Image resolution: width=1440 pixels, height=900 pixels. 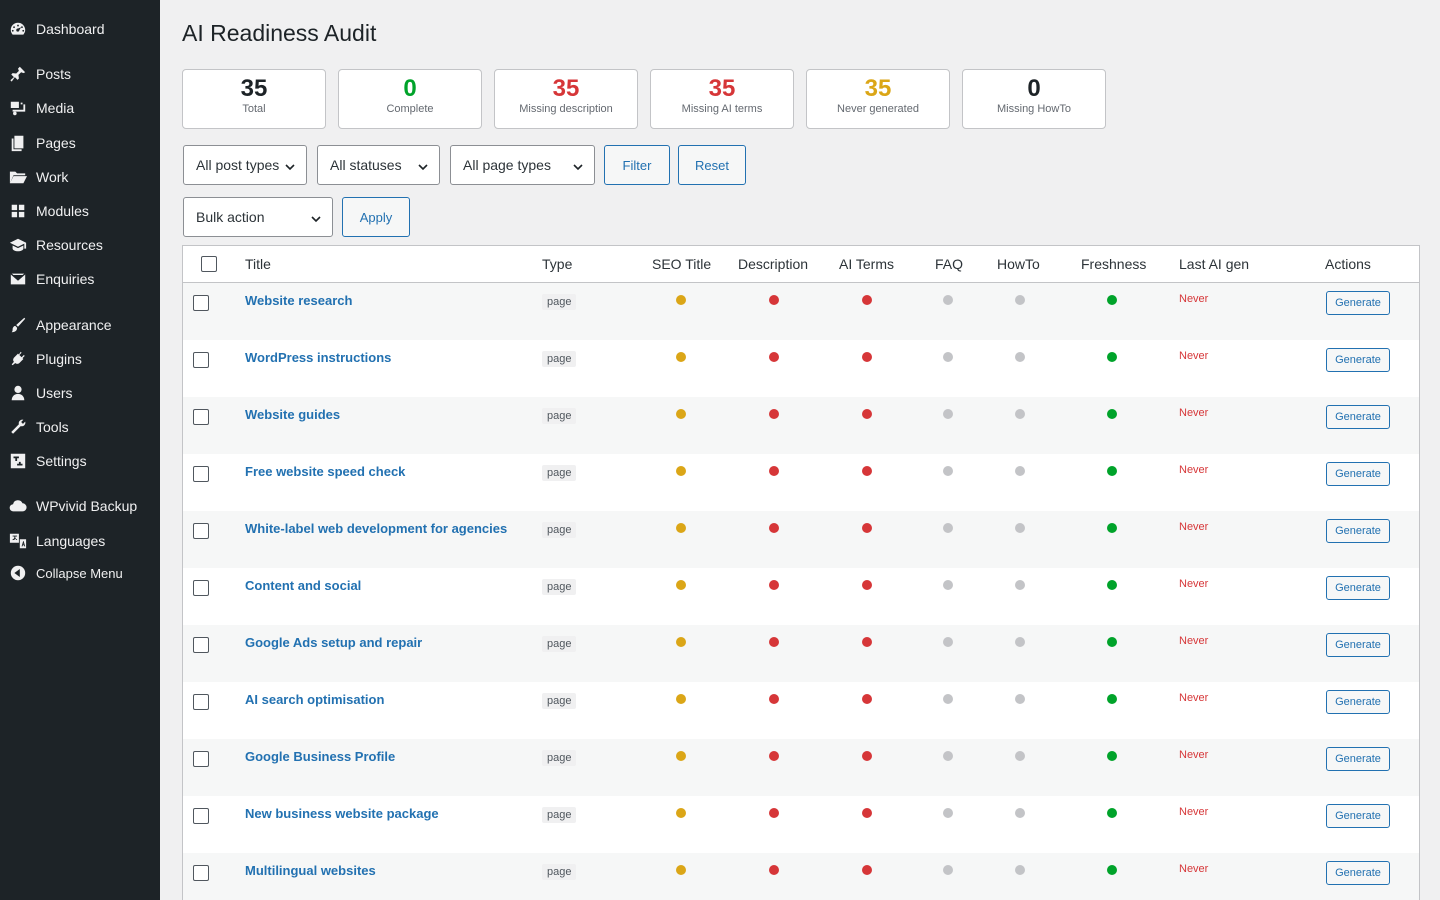 What do you see at coordinates (333, 642) in the screenshot?
I see `row-title-link: Google Ads setup and repair` at bounding box center [333, 642].